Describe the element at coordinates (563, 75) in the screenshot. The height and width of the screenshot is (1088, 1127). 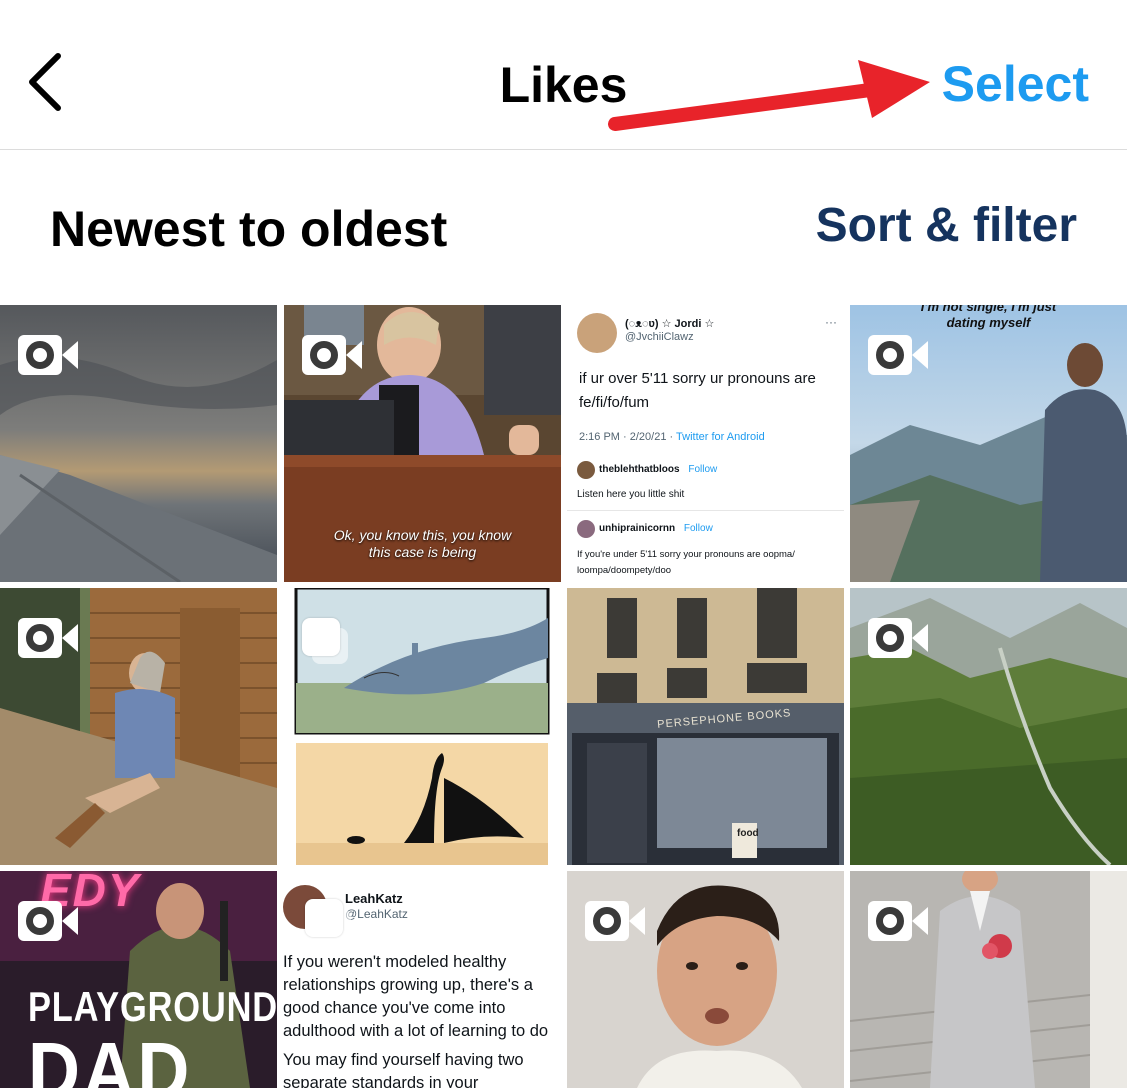
I see `top-nav-bar: Likes Select` at that location.